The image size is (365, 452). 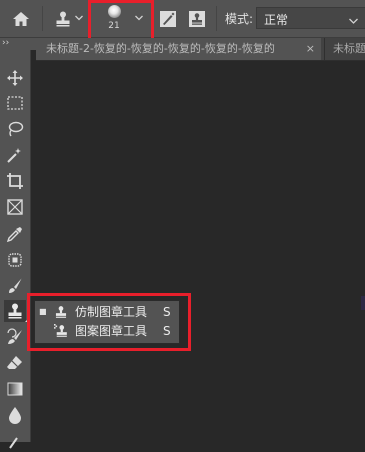 What do you see at coordinates (15, 415) in the screenshot?
I see `blur-tool-icon` at bounding box center [15, 415].